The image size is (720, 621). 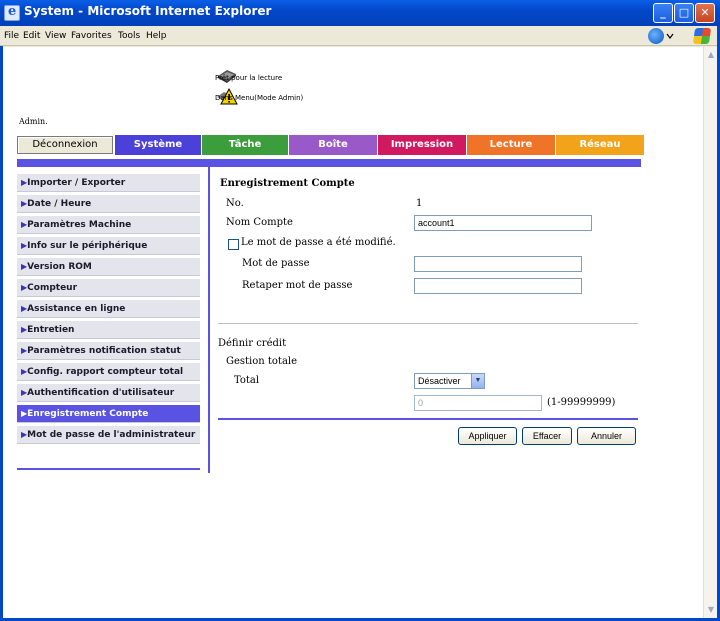 What do you see at coordinates (158, 145) in the screenshot?
I see `tab-system: Système` at bounding box center [158, 145].